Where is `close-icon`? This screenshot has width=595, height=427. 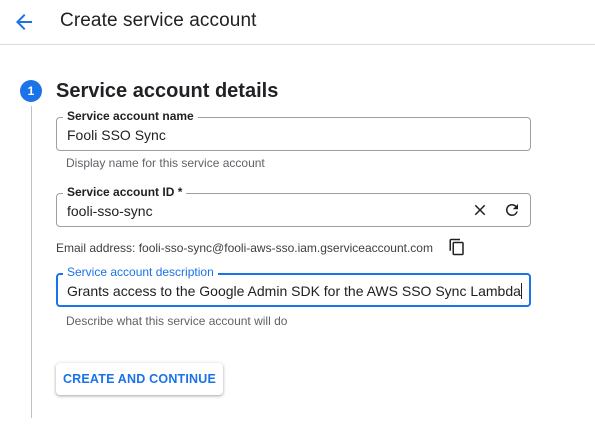
close-icon is located at coordinates (480, 210).